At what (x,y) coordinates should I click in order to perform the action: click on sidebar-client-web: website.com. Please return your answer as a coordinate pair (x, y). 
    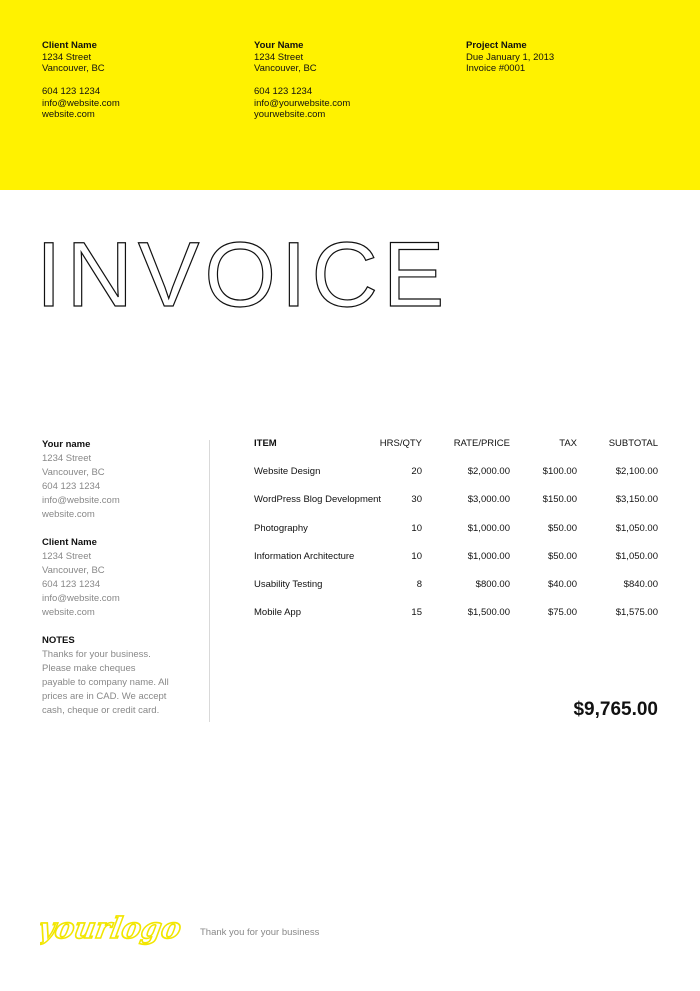
    Looking at the image, I should click on (68, 612).